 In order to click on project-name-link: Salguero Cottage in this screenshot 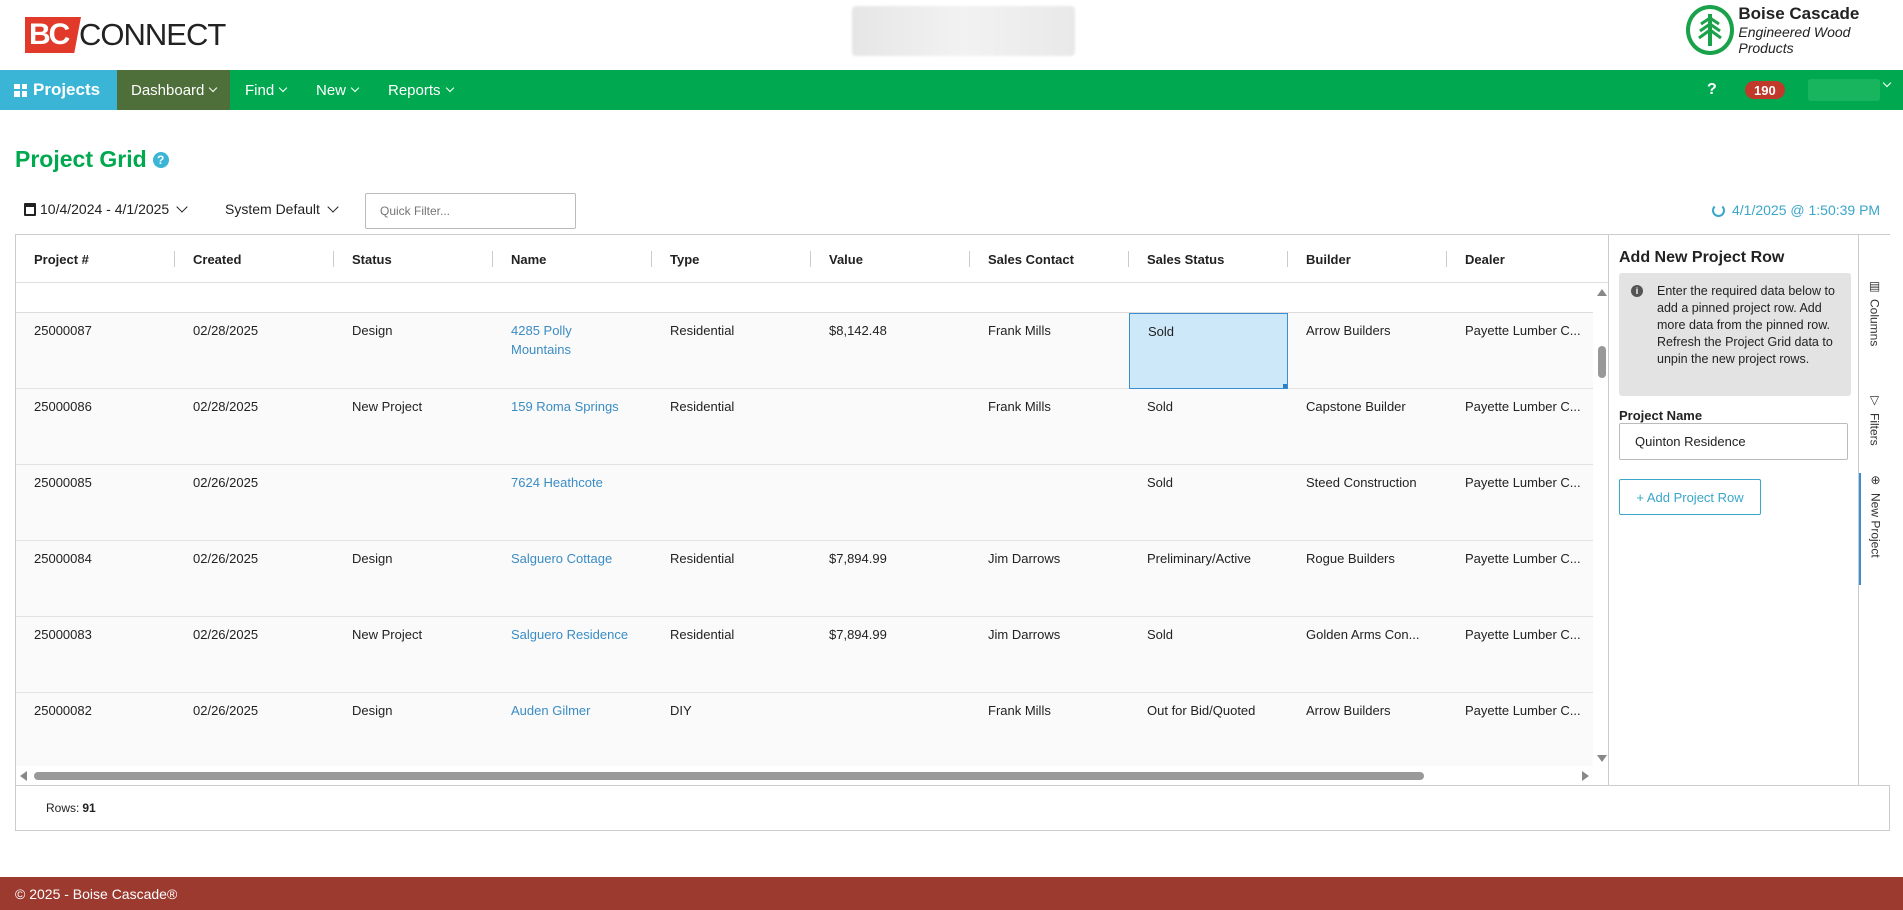, I will do `click(572, 579)`.